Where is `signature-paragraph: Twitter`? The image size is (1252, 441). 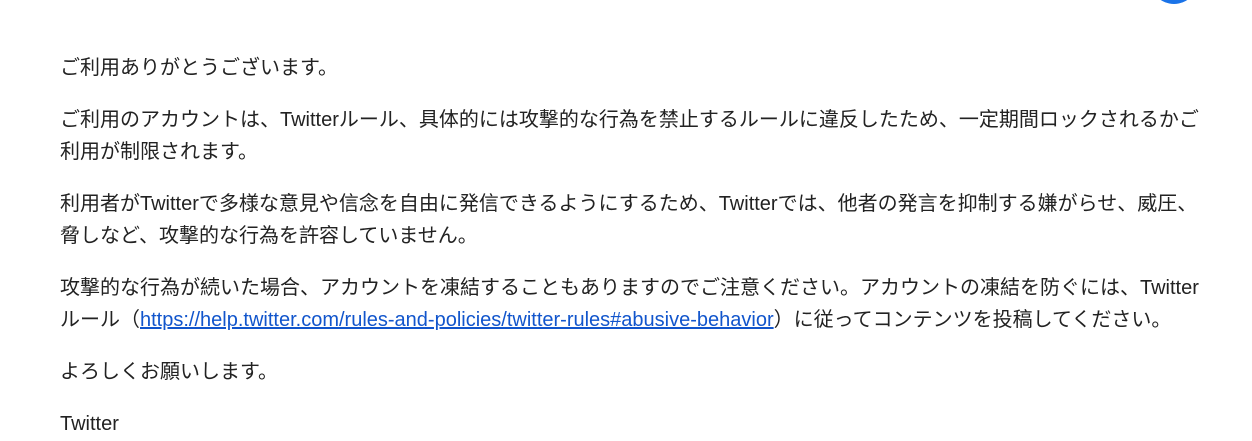 signature-paragraph: Twitter is located at coordinates (650, 424).